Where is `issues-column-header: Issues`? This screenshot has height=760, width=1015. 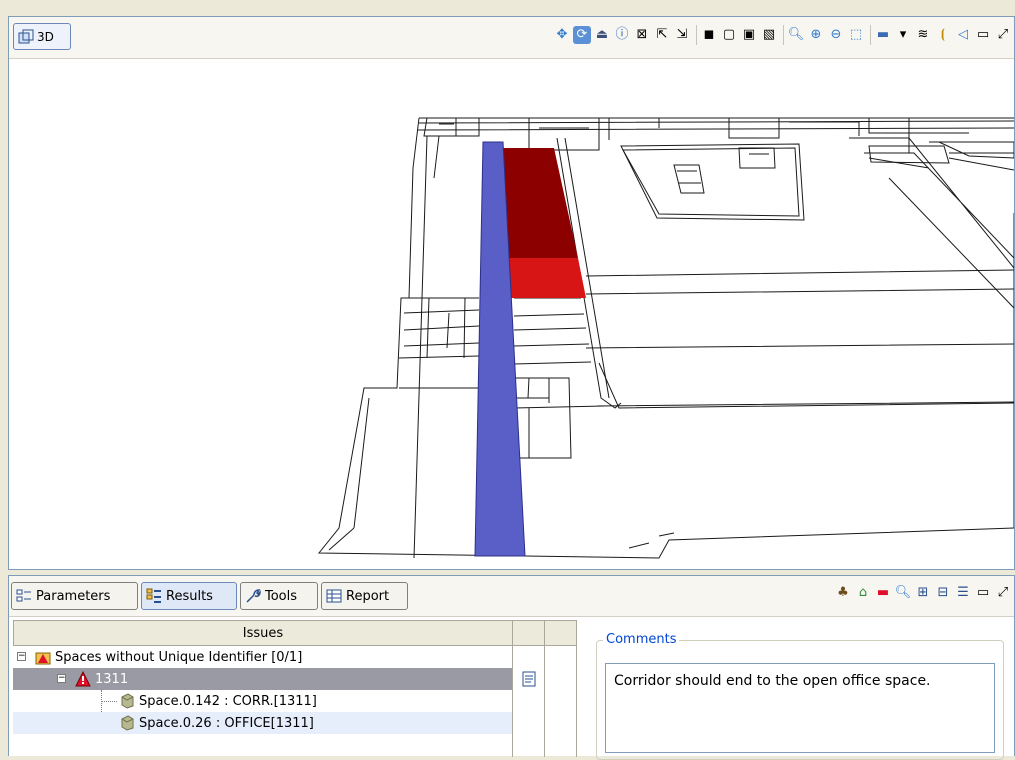
issues-column-header: Issues is located at coordinates (263, 633).